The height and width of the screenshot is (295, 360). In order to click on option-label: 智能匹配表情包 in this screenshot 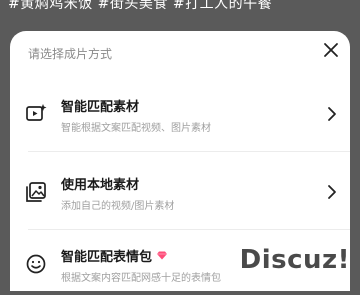, I will do `click(114, 255)`.